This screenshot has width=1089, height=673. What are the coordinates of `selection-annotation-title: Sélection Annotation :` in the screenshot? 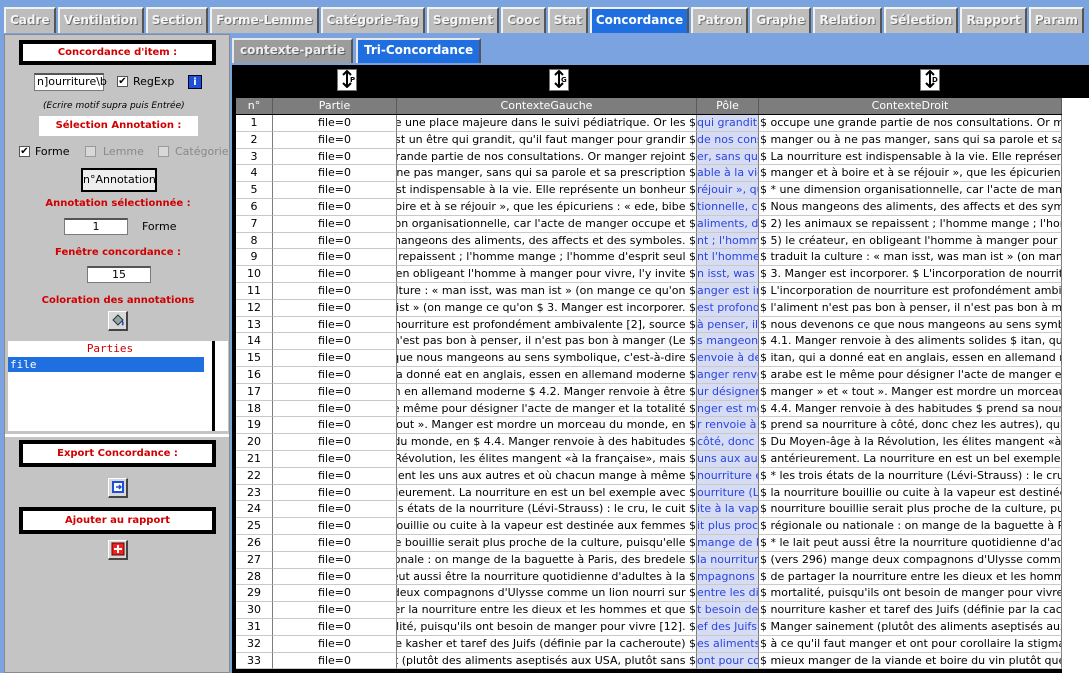 It's located at (118, 126).